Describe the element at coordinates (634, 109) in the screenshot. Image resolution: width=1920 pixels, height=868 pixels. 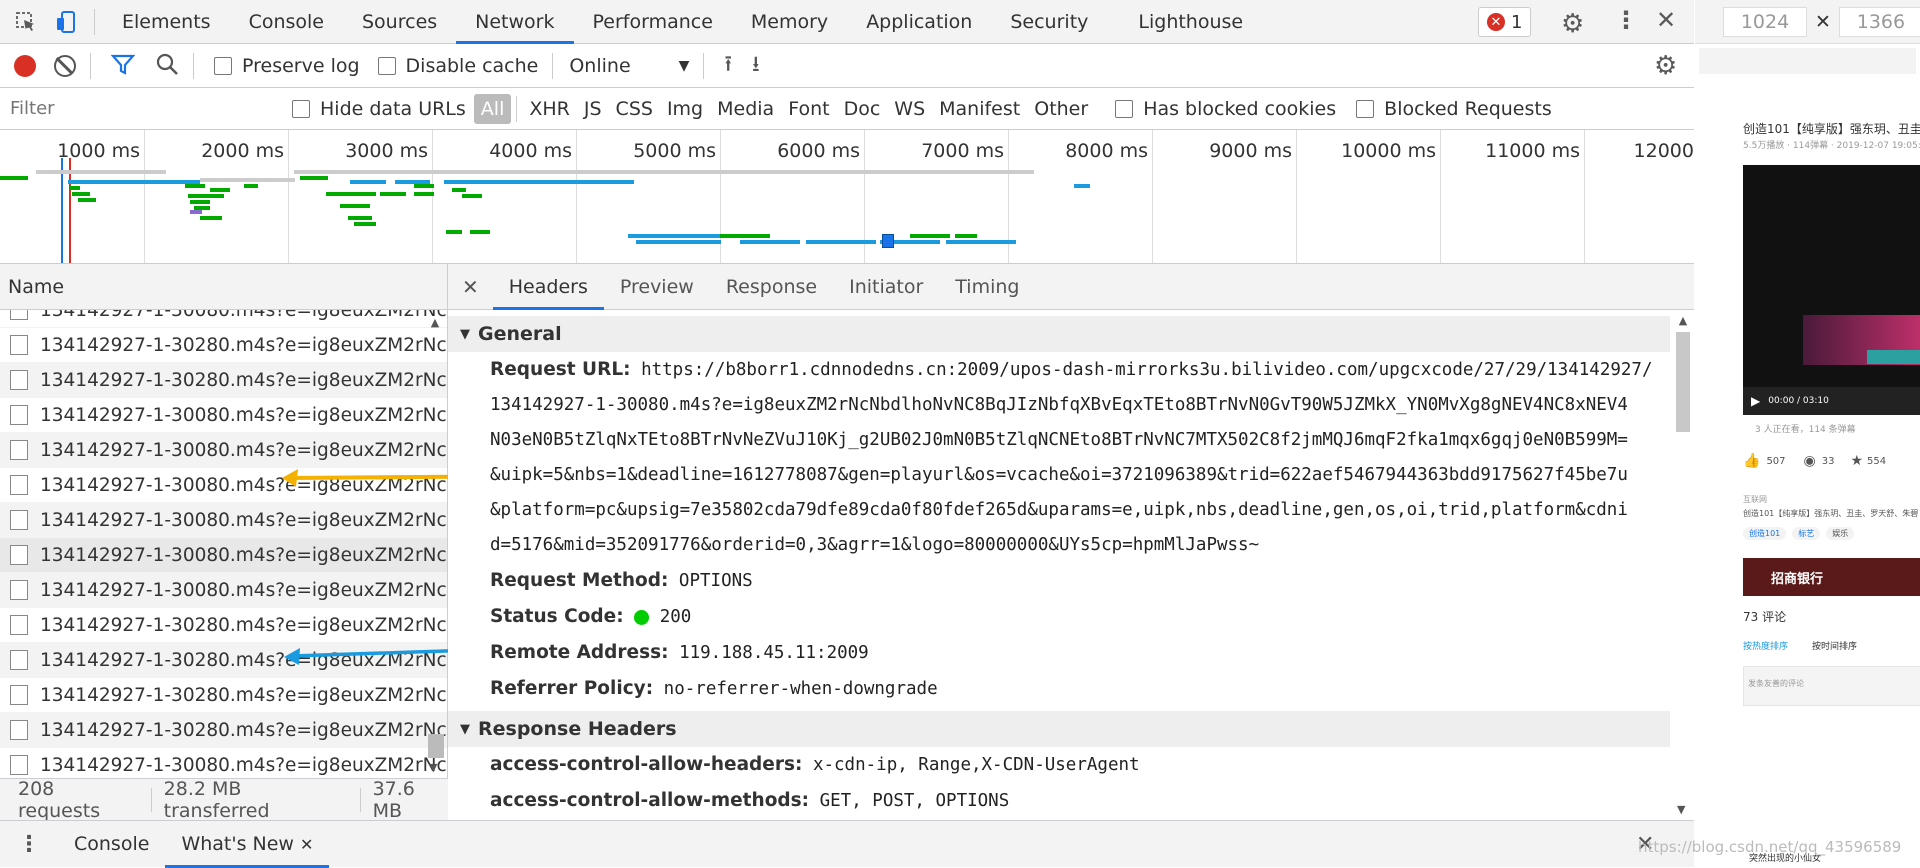
I see `type-filter-css: CSS` at that location.